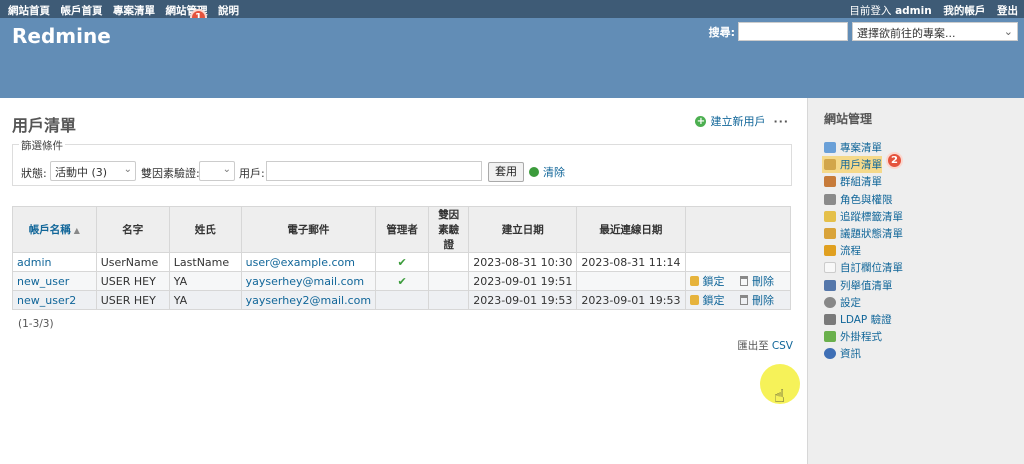  I want to click on sidebar-item-roles: 角色與權限, so click(916, 199).